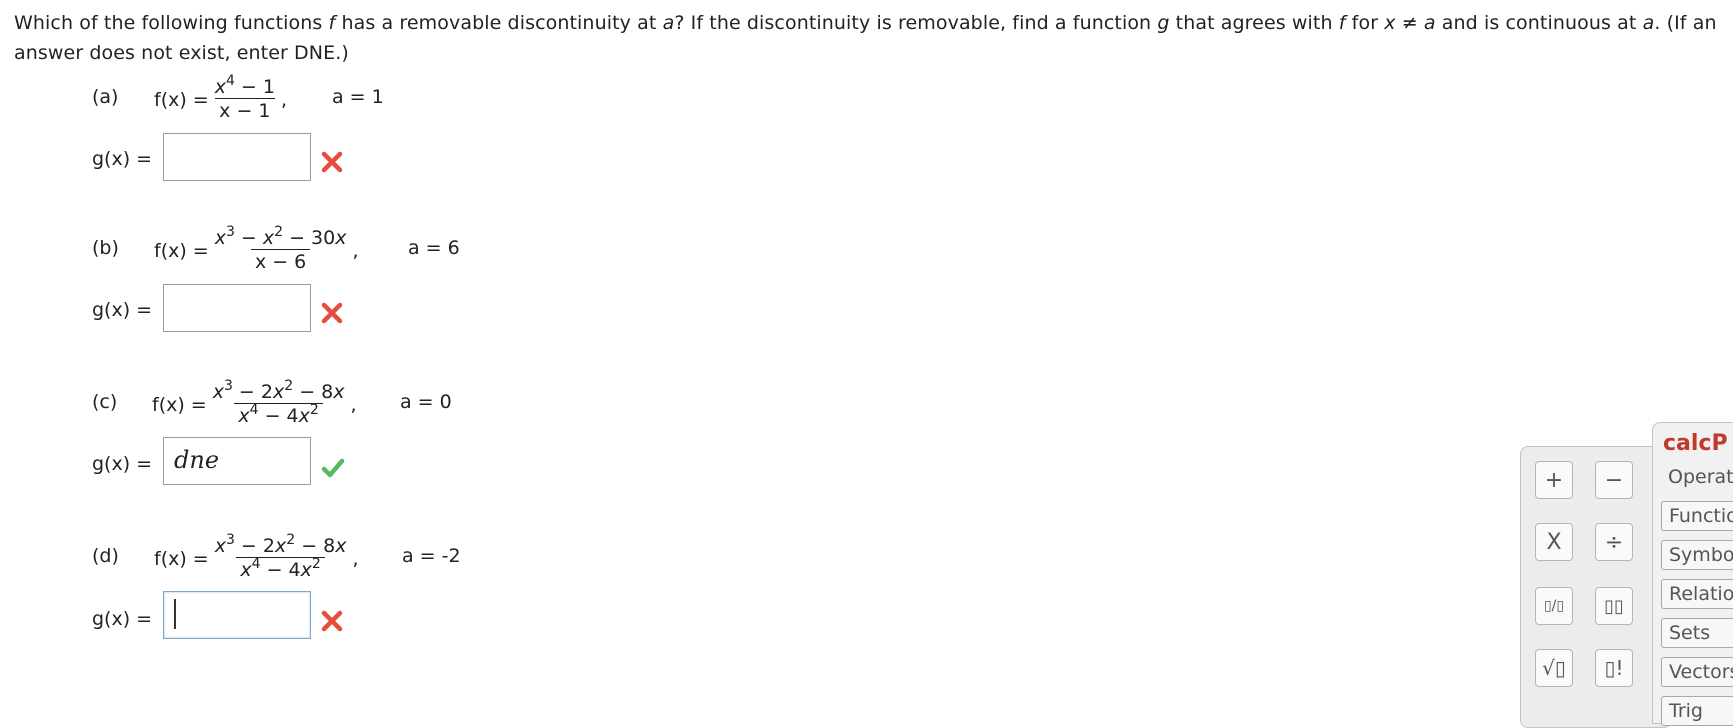 Image resolution: width=1733 pixels, height=728 pixels. What do you see at coordinates (1554, 606) in the screenshot?
I see `fraction-button: ▯/▯` at bounding box center [1554, 606].